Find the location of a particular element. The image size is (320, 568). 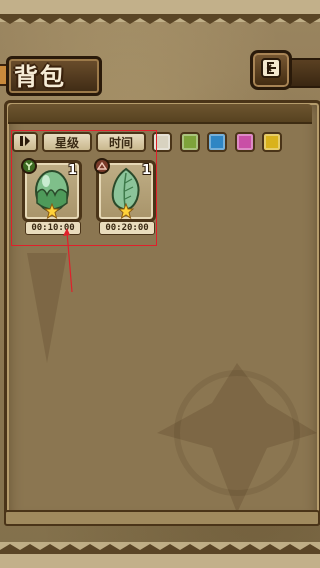

filter-yellow-button is located at coordinates (272, 142).